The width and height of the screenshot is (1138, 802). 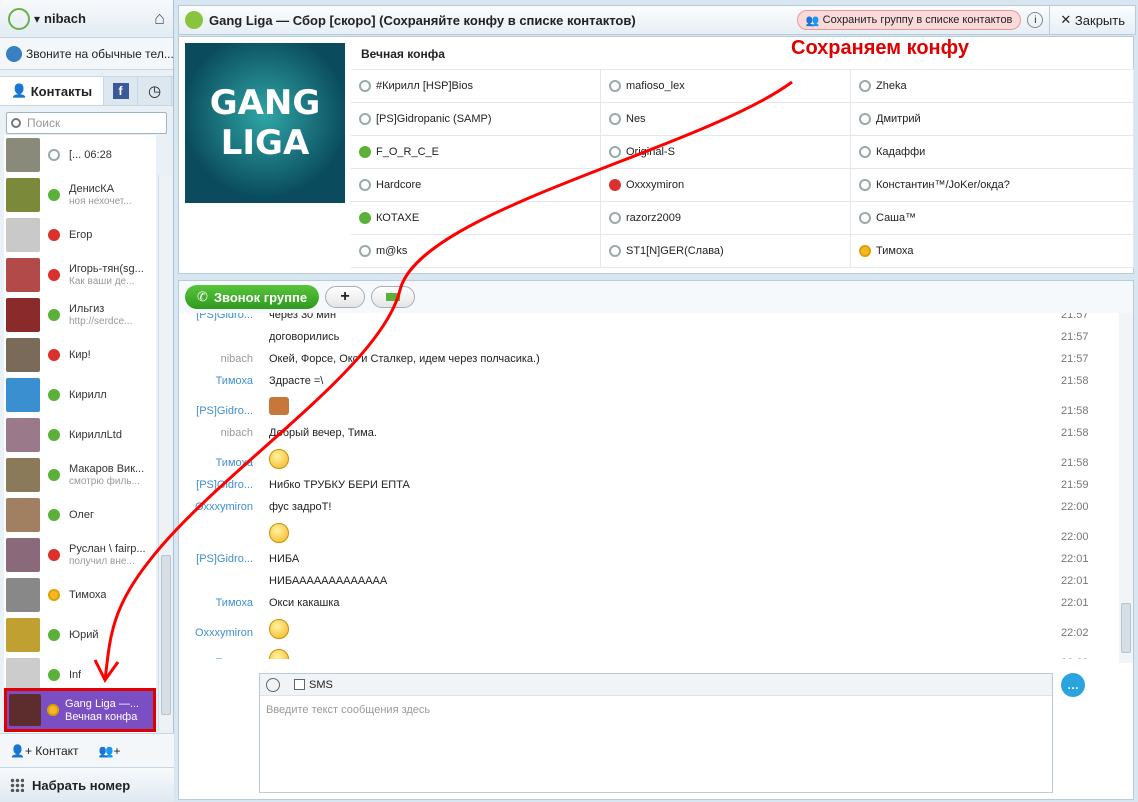 I want to click on info-icon: i, so click(x=1035, y=20).